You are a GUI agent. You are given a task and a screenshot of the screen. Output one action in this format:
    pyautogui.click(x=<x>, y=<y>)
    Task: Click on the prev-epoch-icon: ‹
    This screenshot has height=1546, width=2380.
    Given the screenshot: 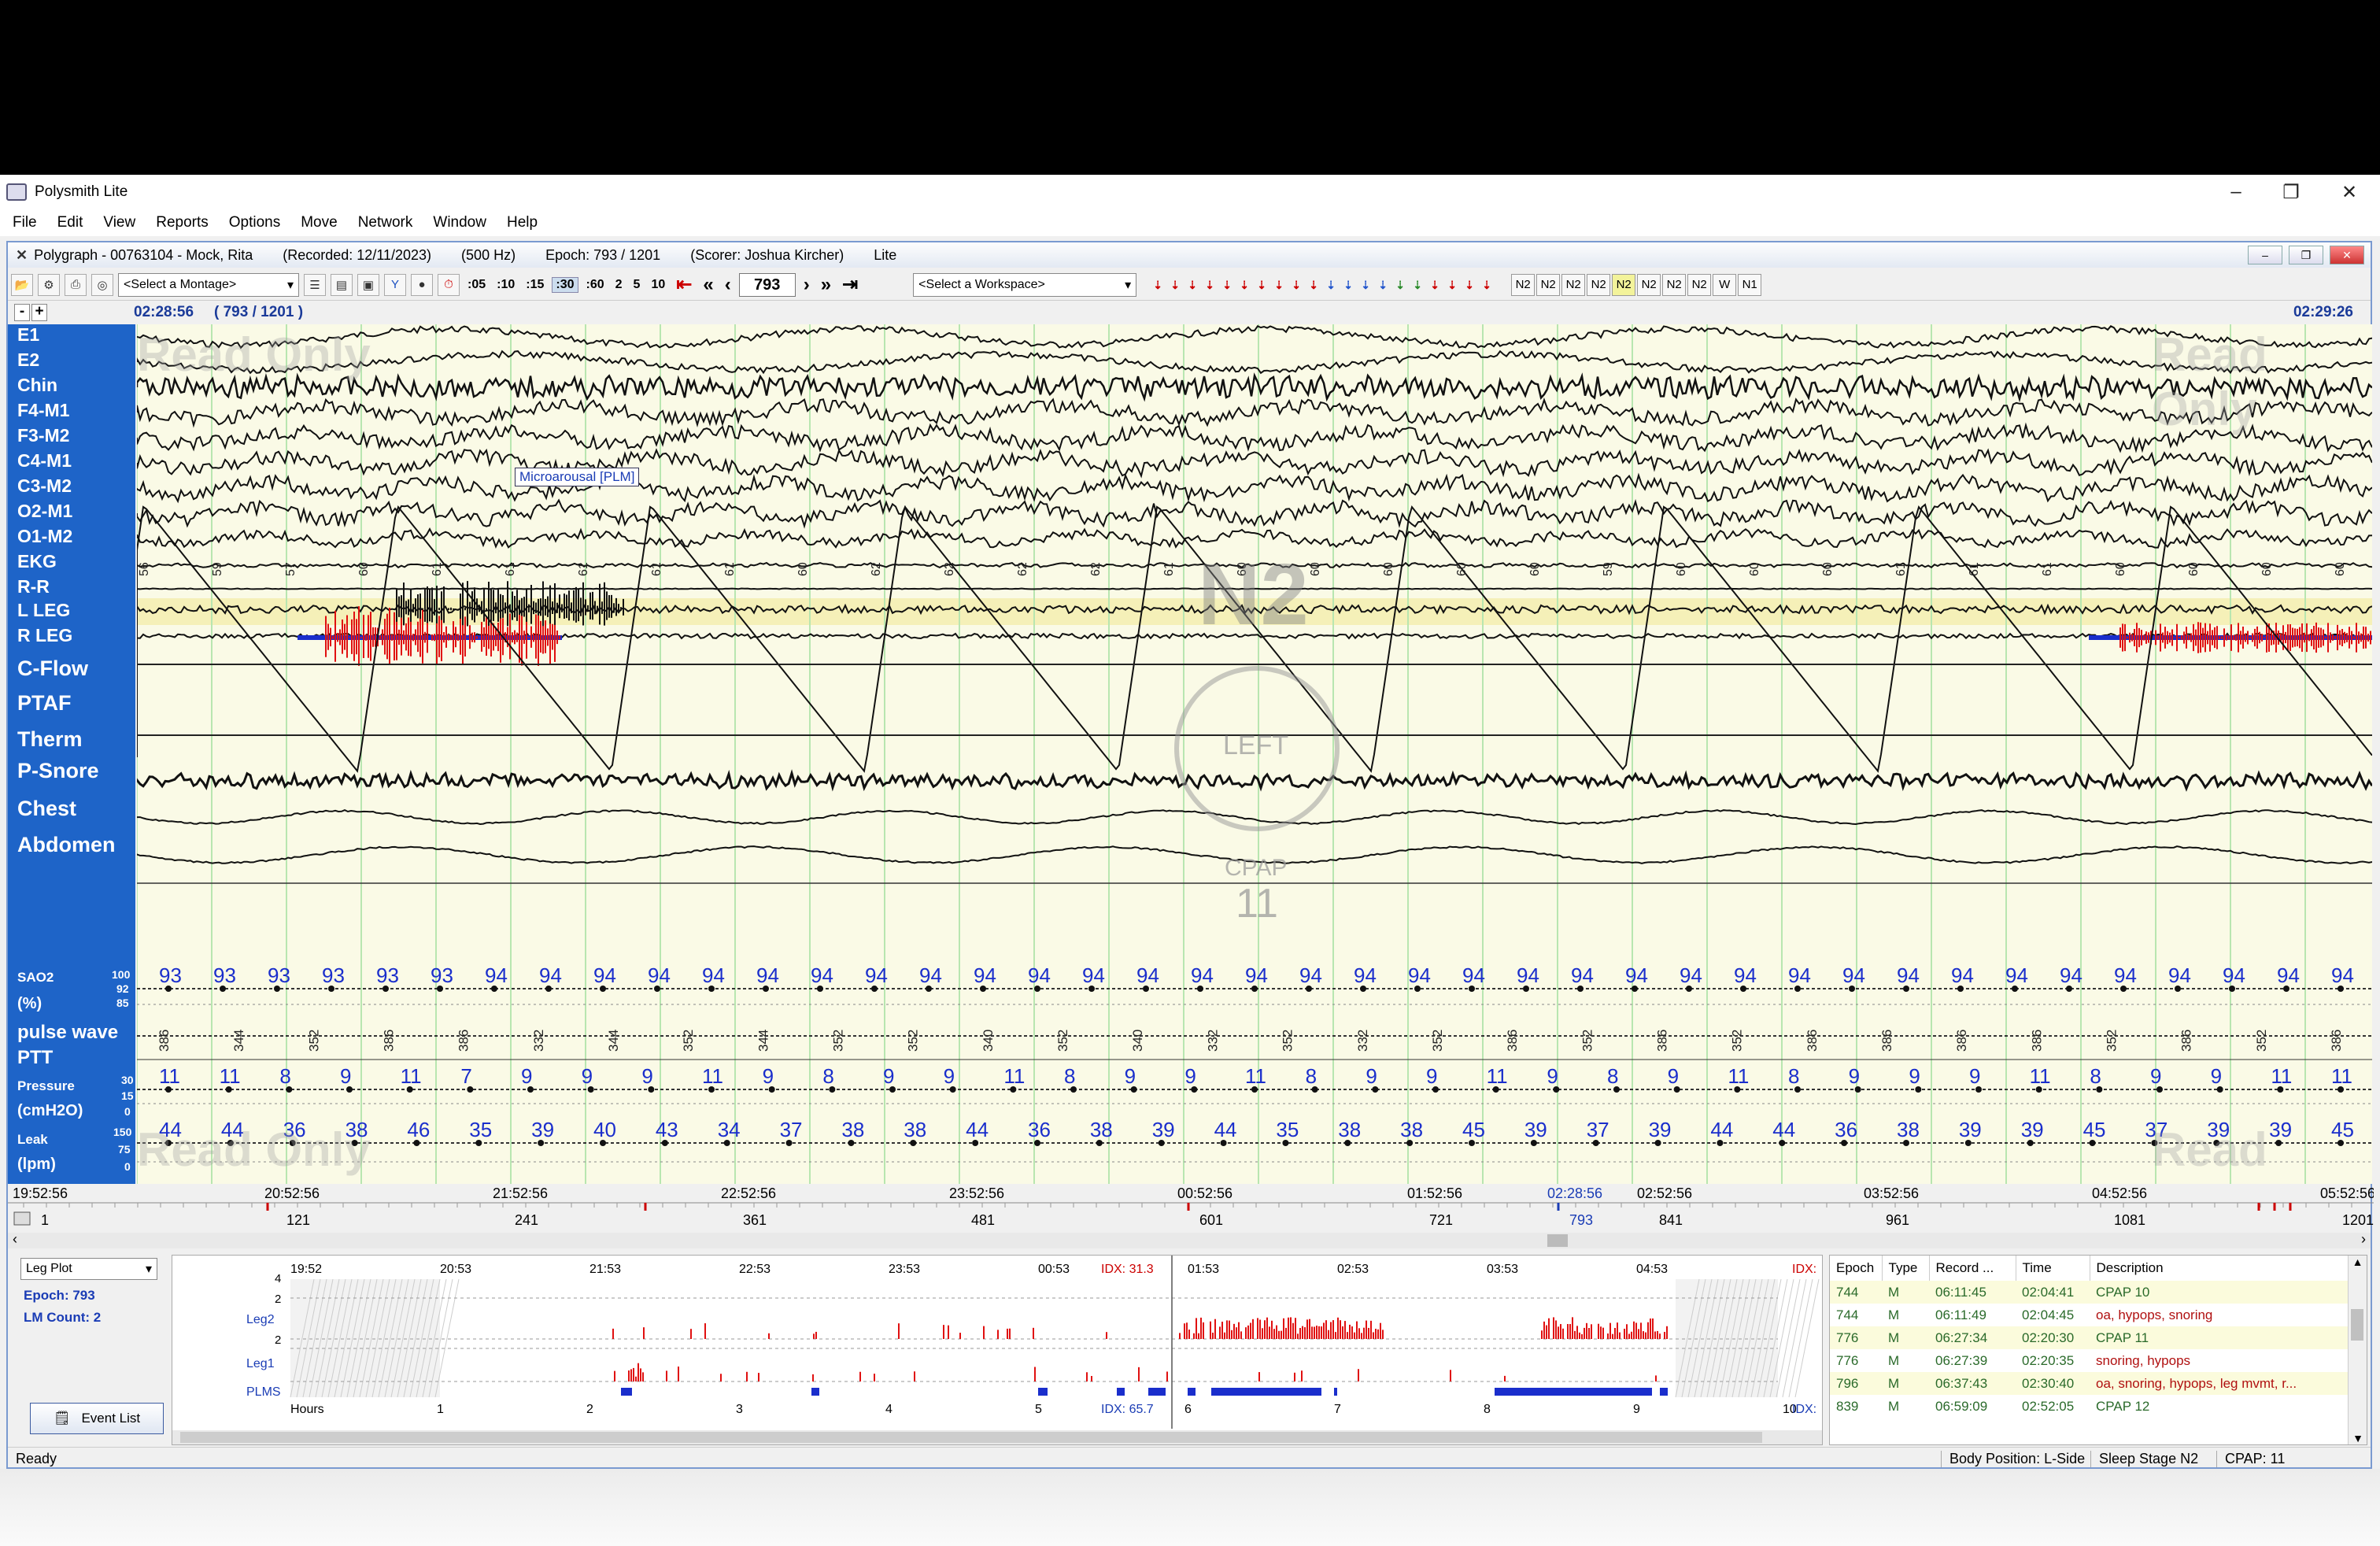 What is the action you would take?
    pyautogui.click(x=728, y=285)
    